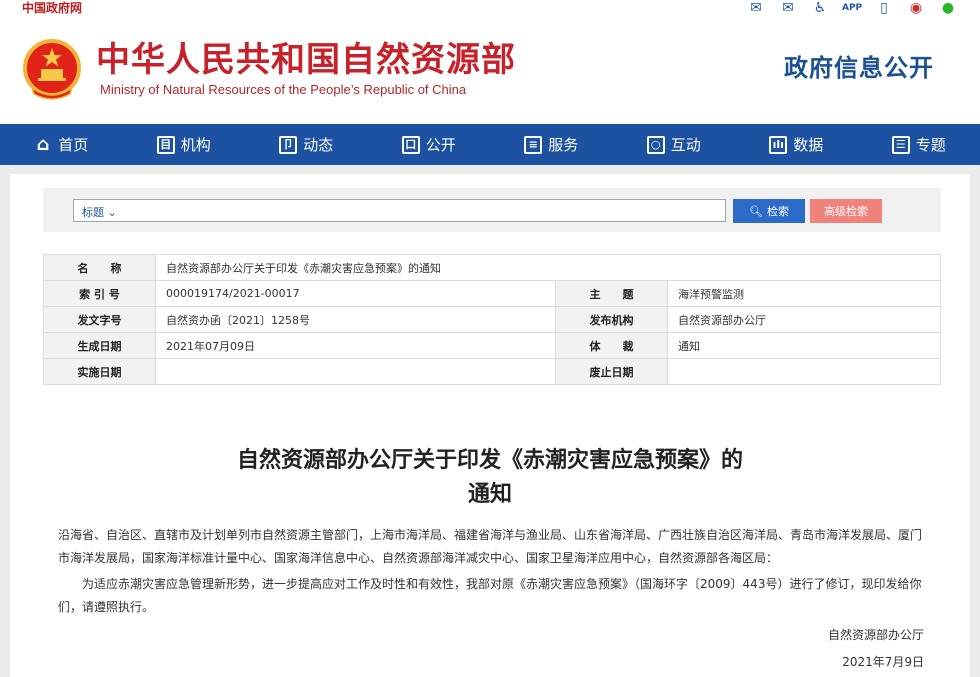 This screenshot has width=980, height=677. I want to click on effective-date-label: 实施日期, so click(99, 371).